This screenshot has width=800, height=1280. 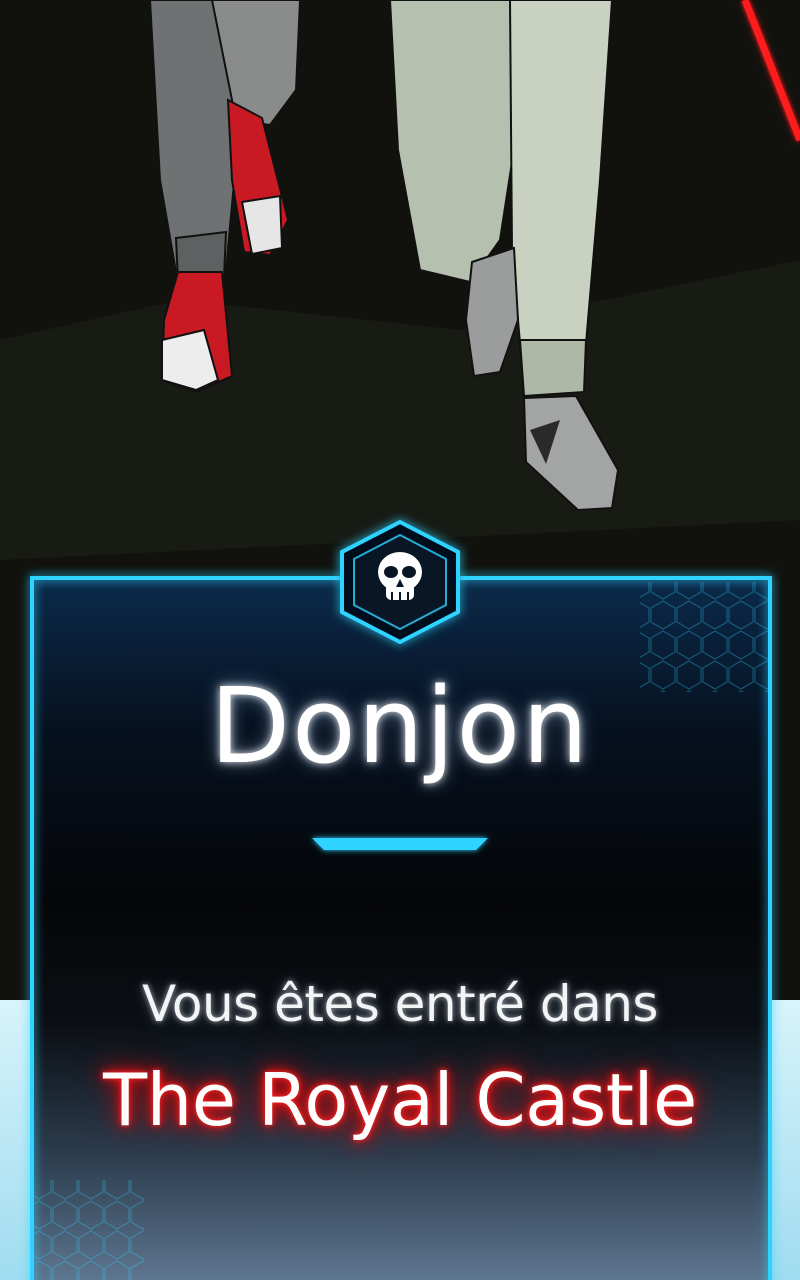 I want to click on hex-pattern-bottom-left, so click(x=89, y=1230).